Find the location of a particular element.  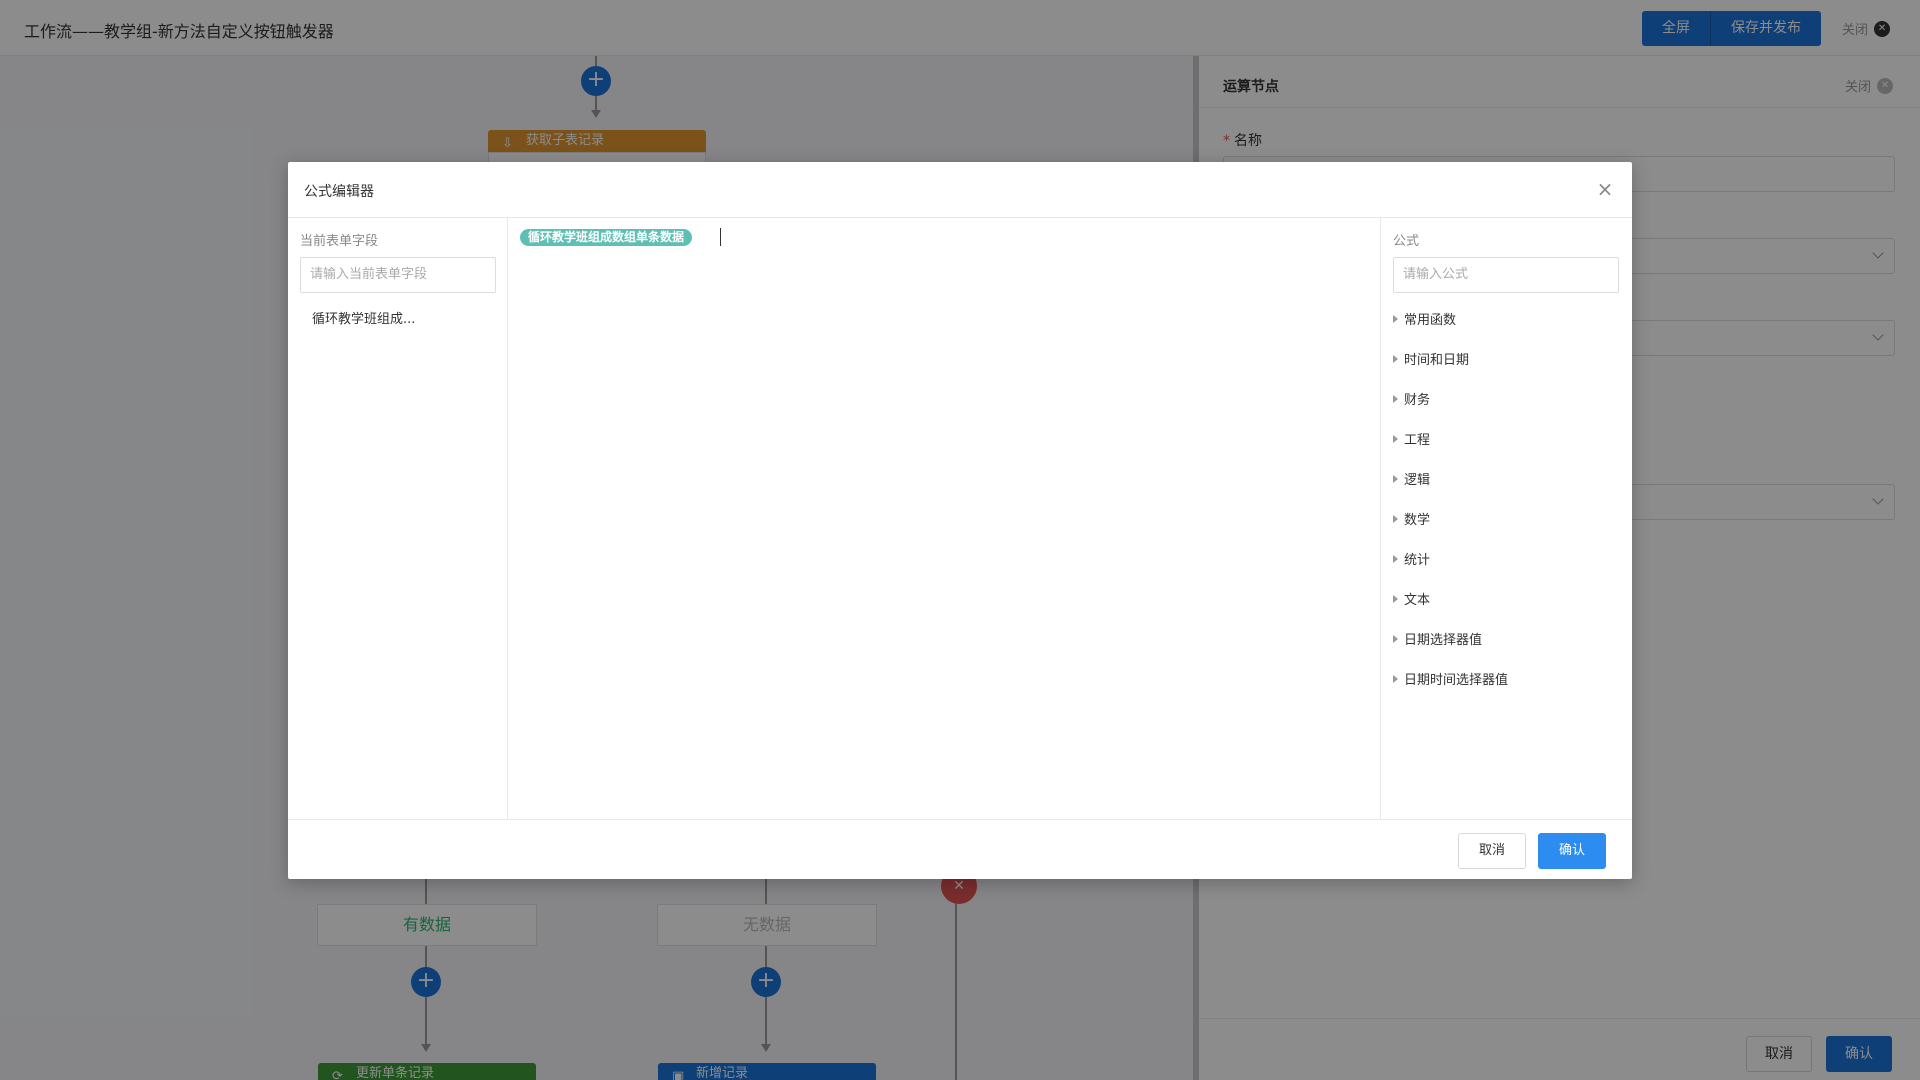

category-statistics: 统计 is located at coordinates (1411, 558).